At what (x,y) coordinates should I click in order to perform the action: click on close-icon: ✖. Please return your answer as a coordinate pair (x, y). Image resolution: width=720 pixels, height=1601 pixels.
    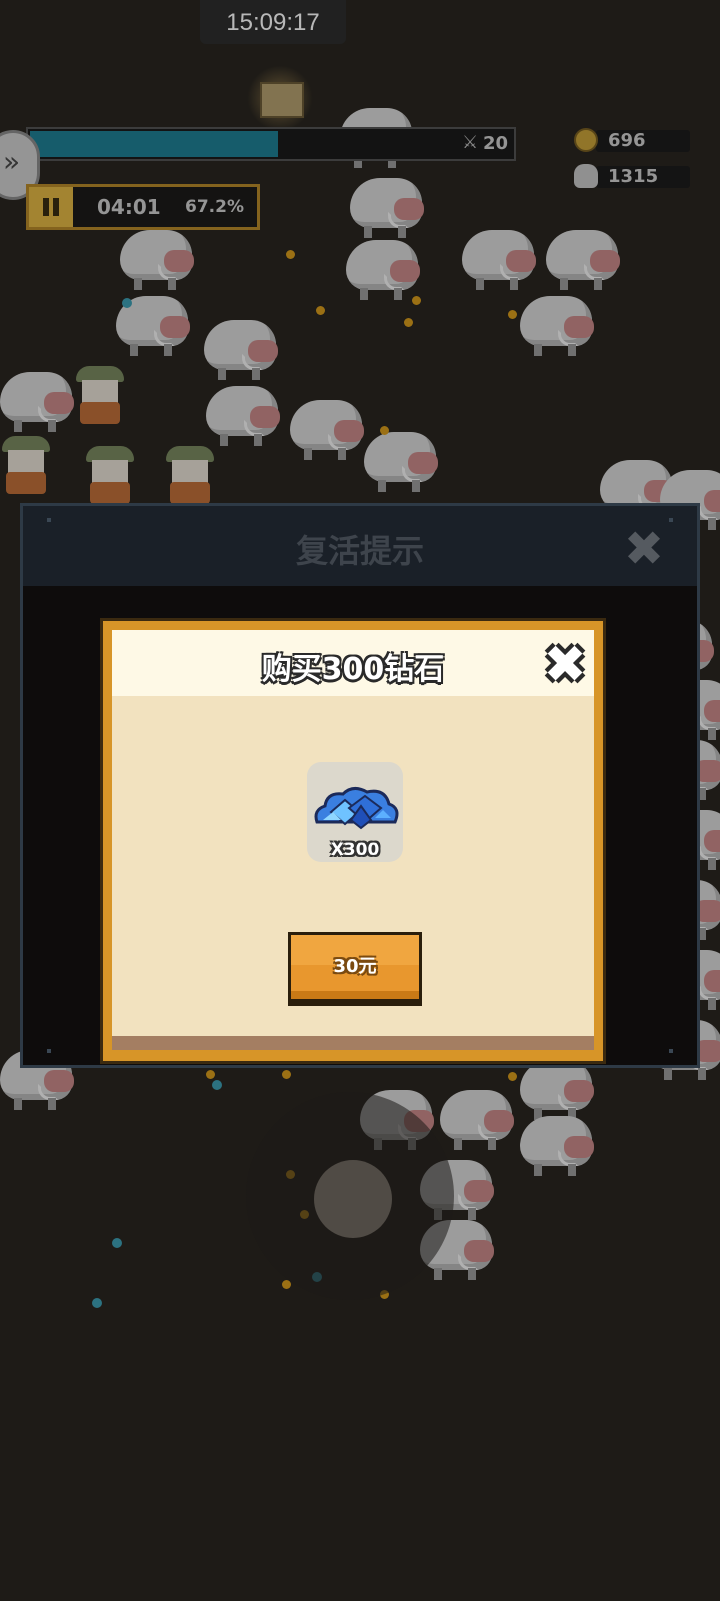
    Looking at the image, I should click on (565, 665).